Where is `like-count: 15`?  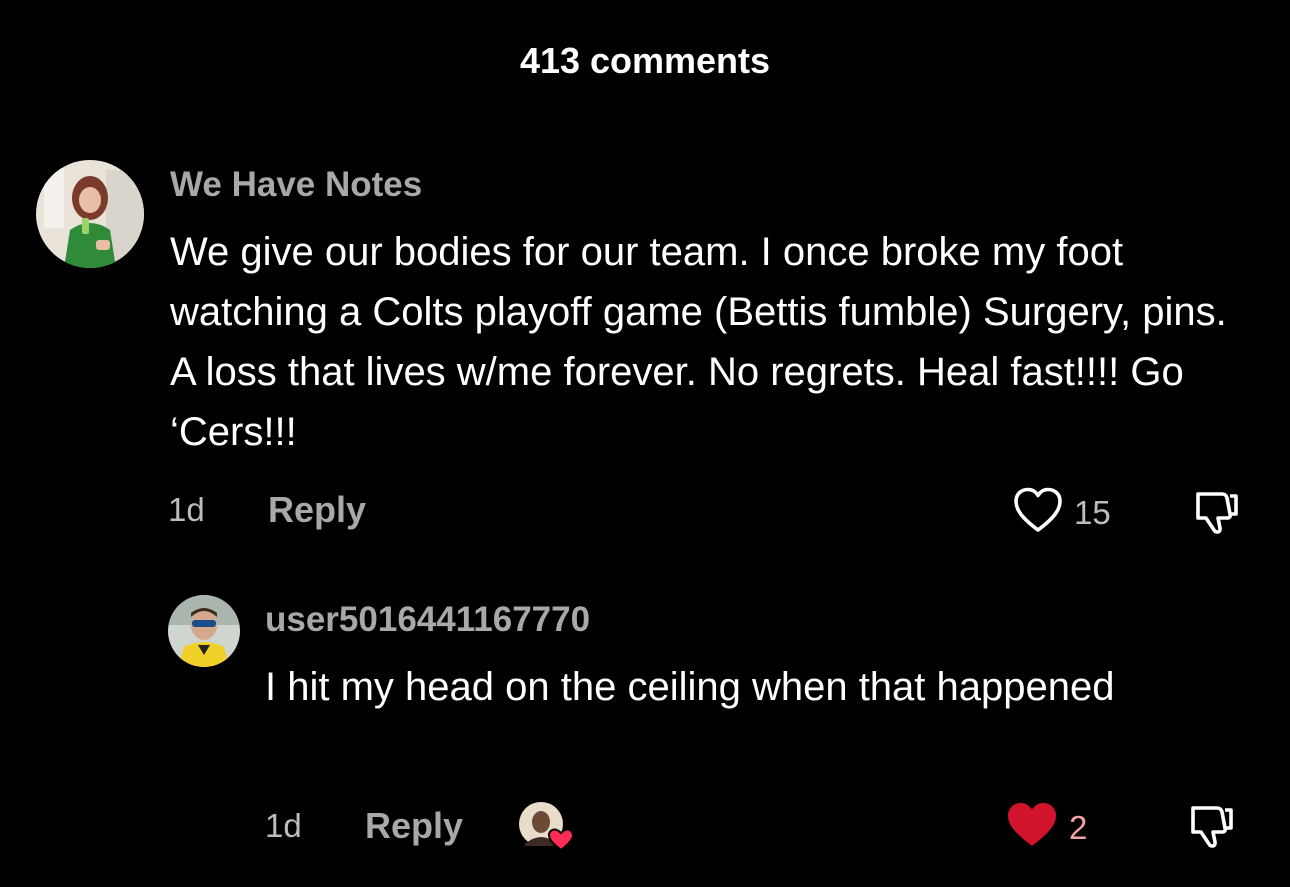
like-count: 15 is located at coordinates (1092, 512).